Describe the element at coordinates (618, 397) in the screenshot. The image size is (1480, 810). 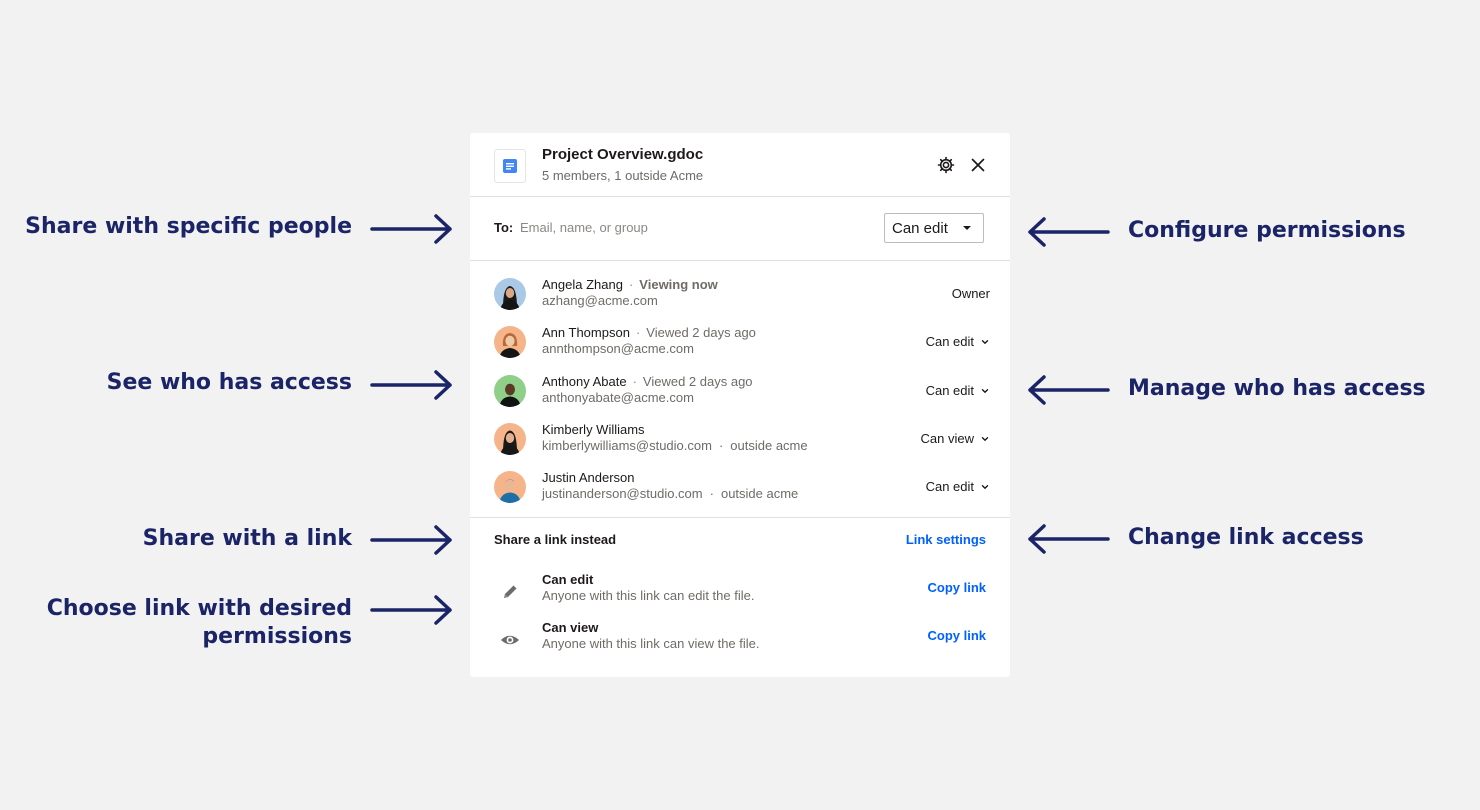
I see `member-email: anthonyabate@acme.com` at that location.